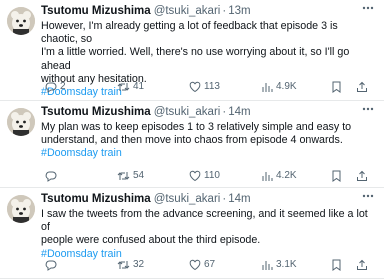 This screenshot has width=384, height=279. I want to click on like-count: 67, so click(210, 264).